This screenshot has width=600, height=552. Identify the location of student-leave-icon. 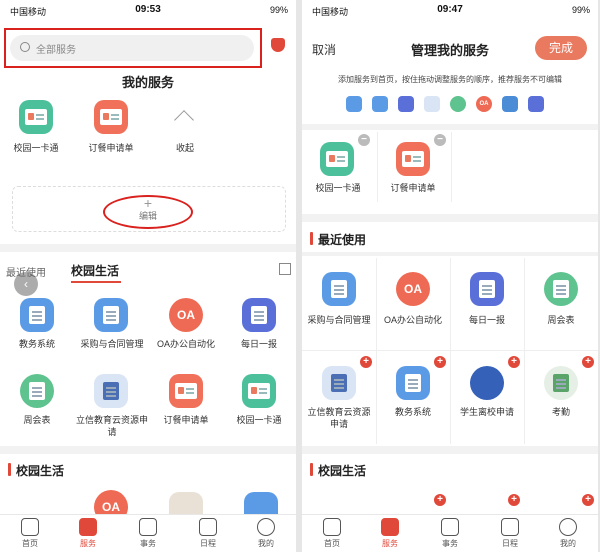
(487, 383).